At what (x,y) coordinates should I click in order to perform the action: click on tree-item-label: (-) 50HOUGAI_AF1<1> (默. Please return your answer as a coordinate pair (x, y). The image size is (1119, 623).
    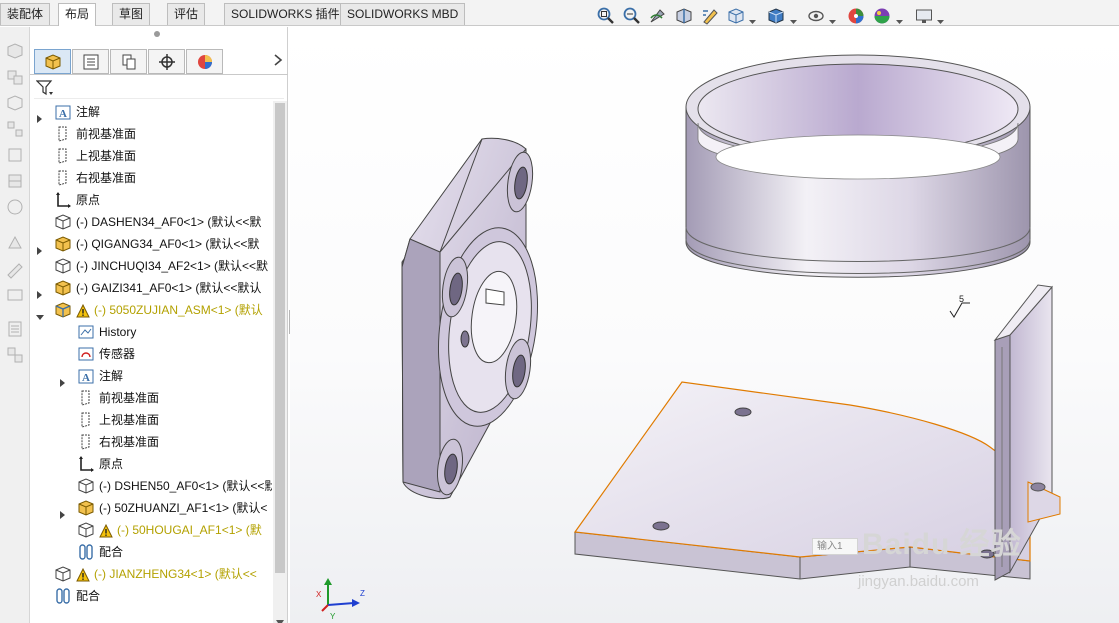
    Looking at the image, I should click on (189, 530).